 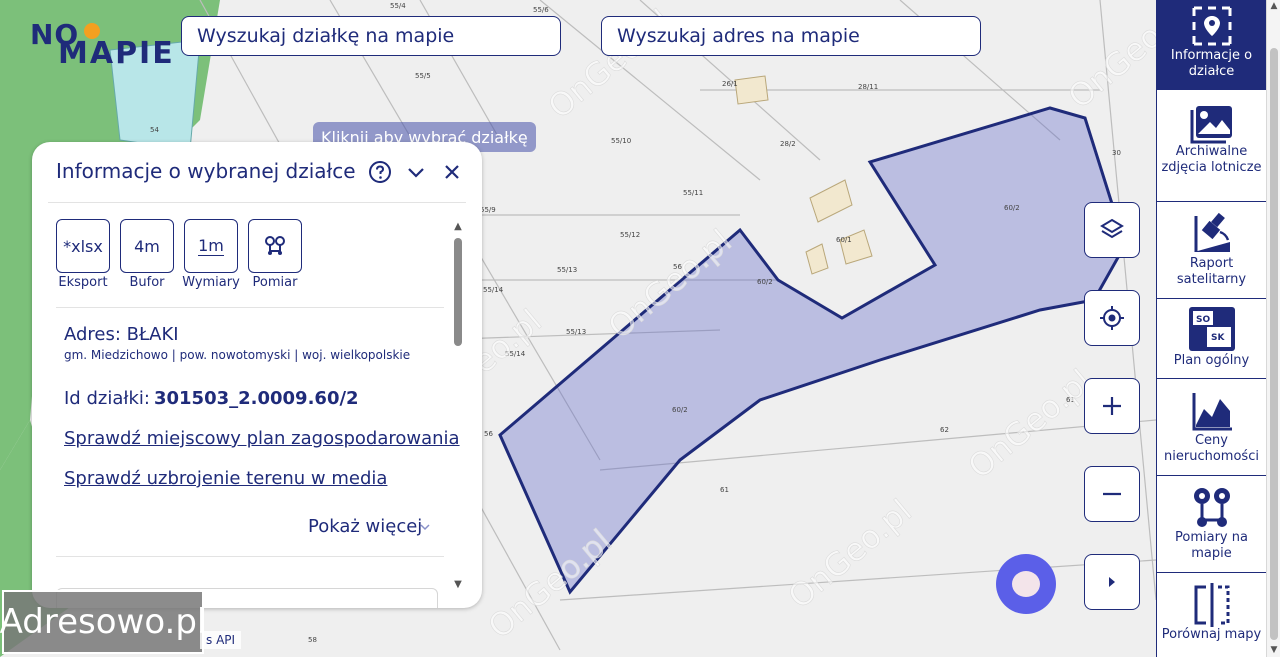 I want to click on general-plan-icon: SO SK, so click(x=1211, y=329).